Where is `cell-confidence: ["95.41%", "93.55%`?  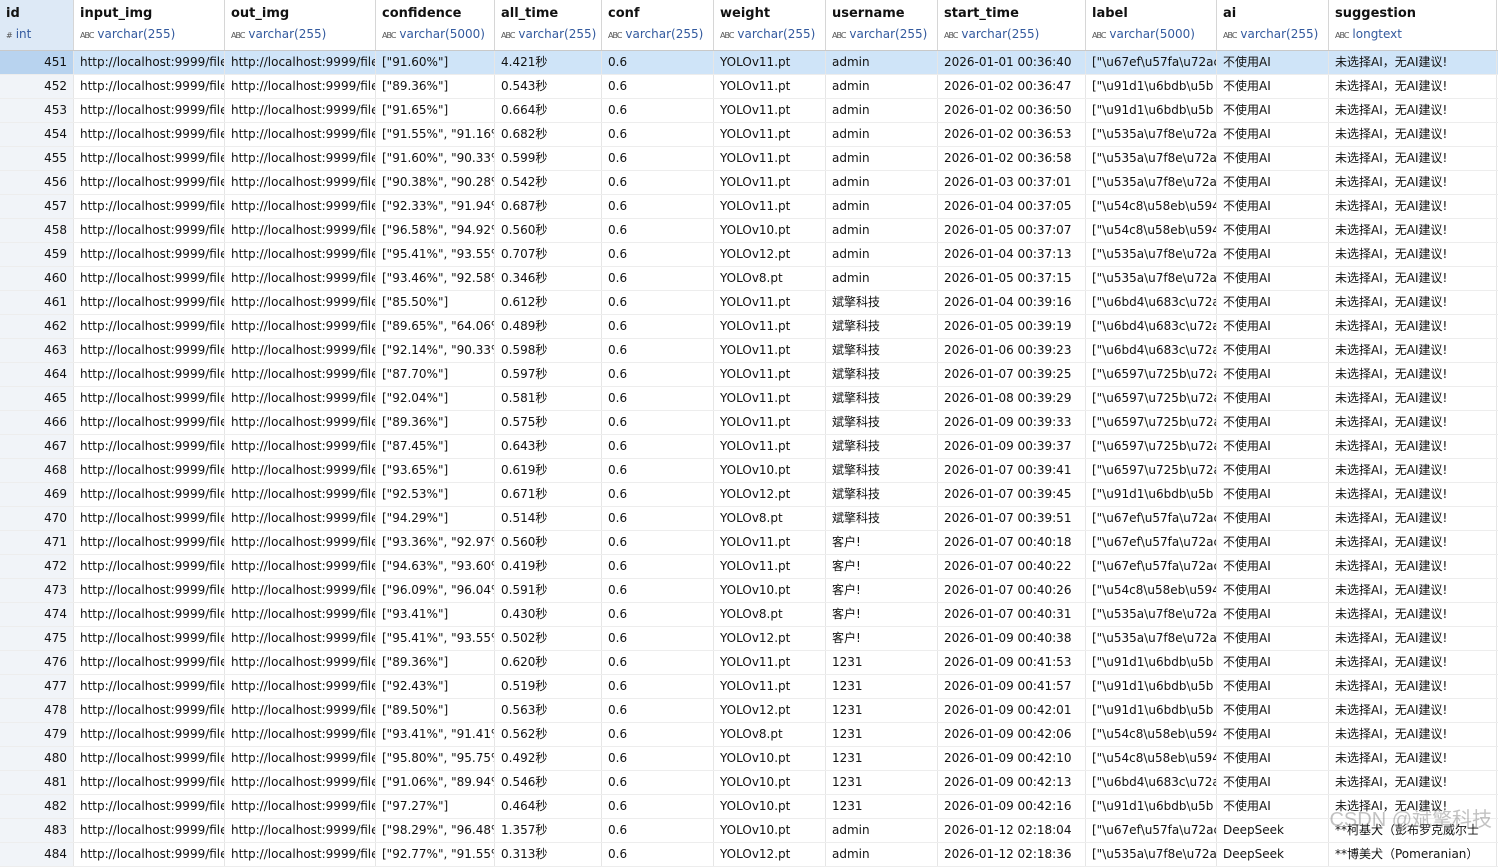
cell-confidence: ["95.41%", "93.55% is located at coordinates (435, 638).